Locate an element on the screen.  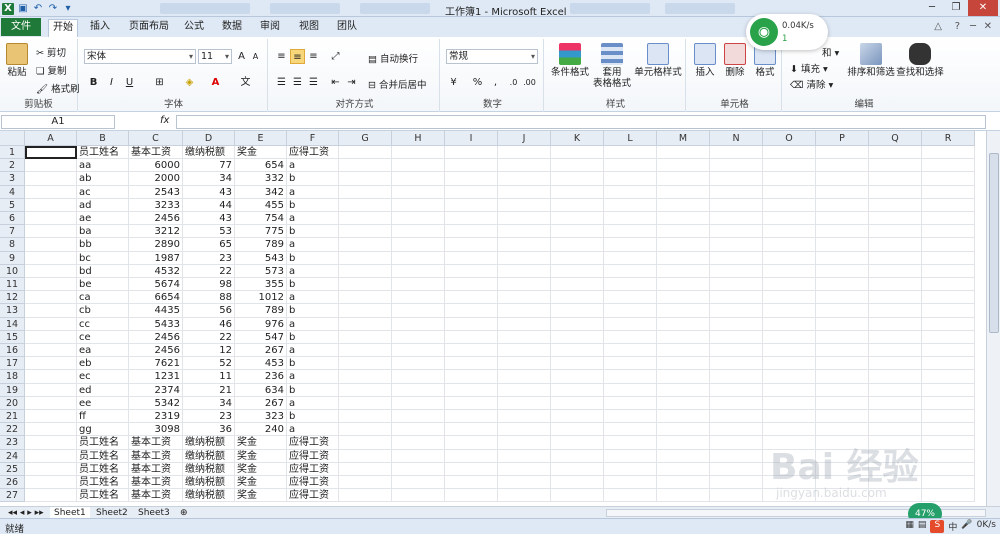
cell: 654 is located at coordinates (261, 166).